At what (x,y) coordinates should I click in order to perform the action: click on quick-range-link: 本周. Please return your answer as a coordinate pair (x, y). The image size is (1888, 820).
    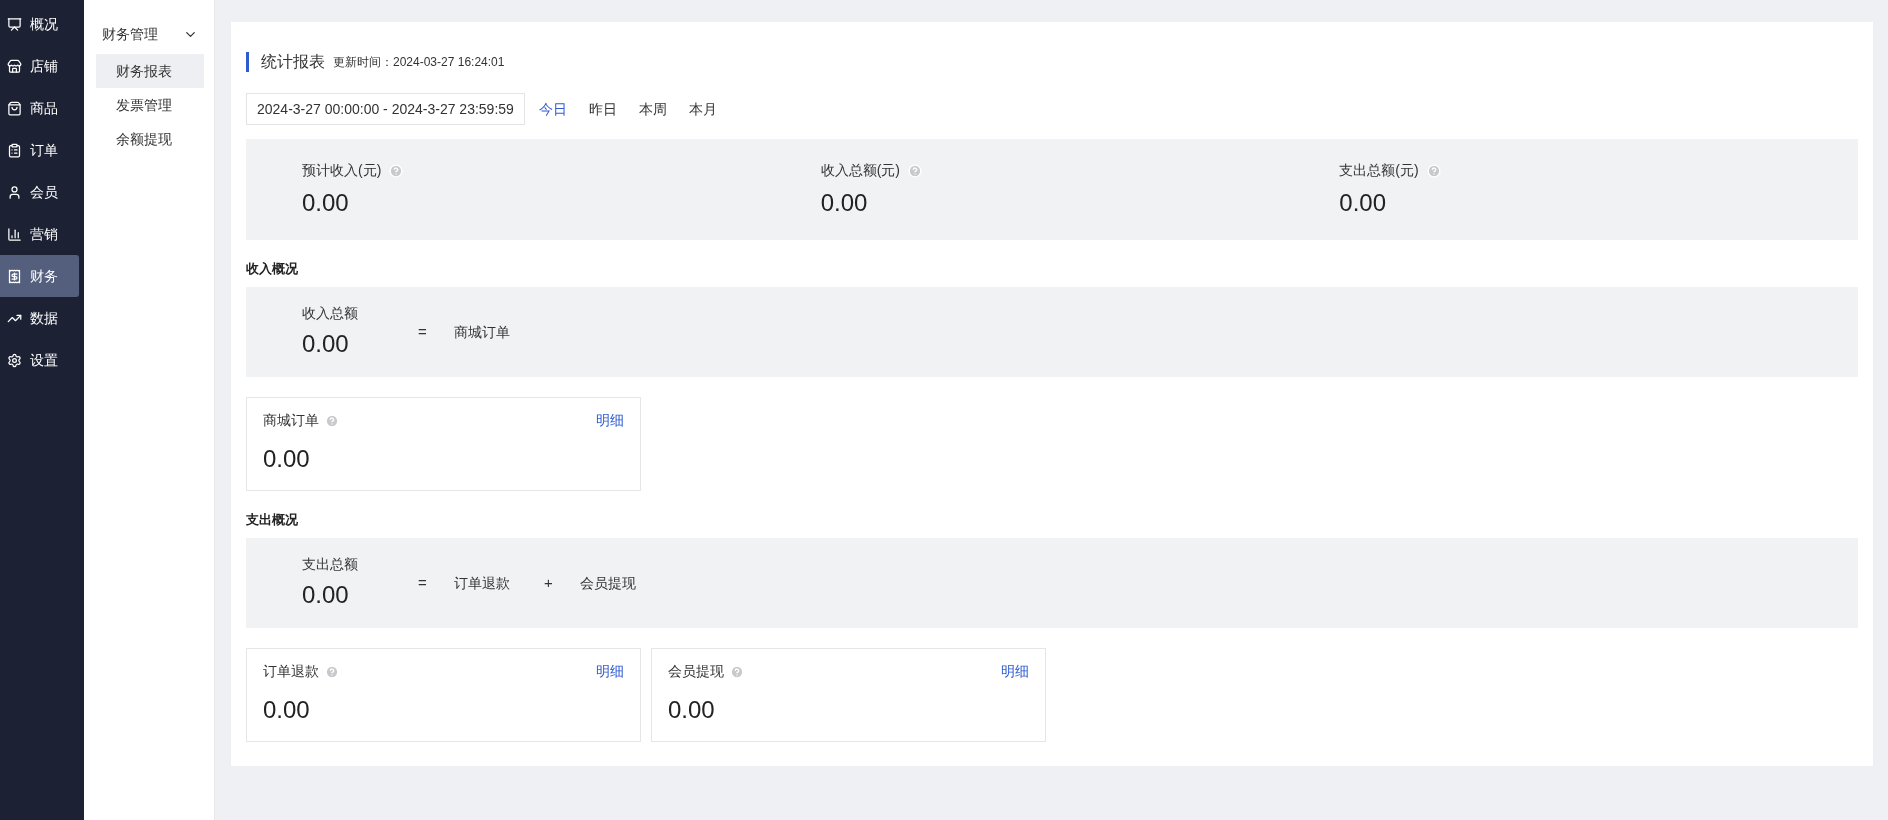
    Looking at the image, I should click on (652, 109).